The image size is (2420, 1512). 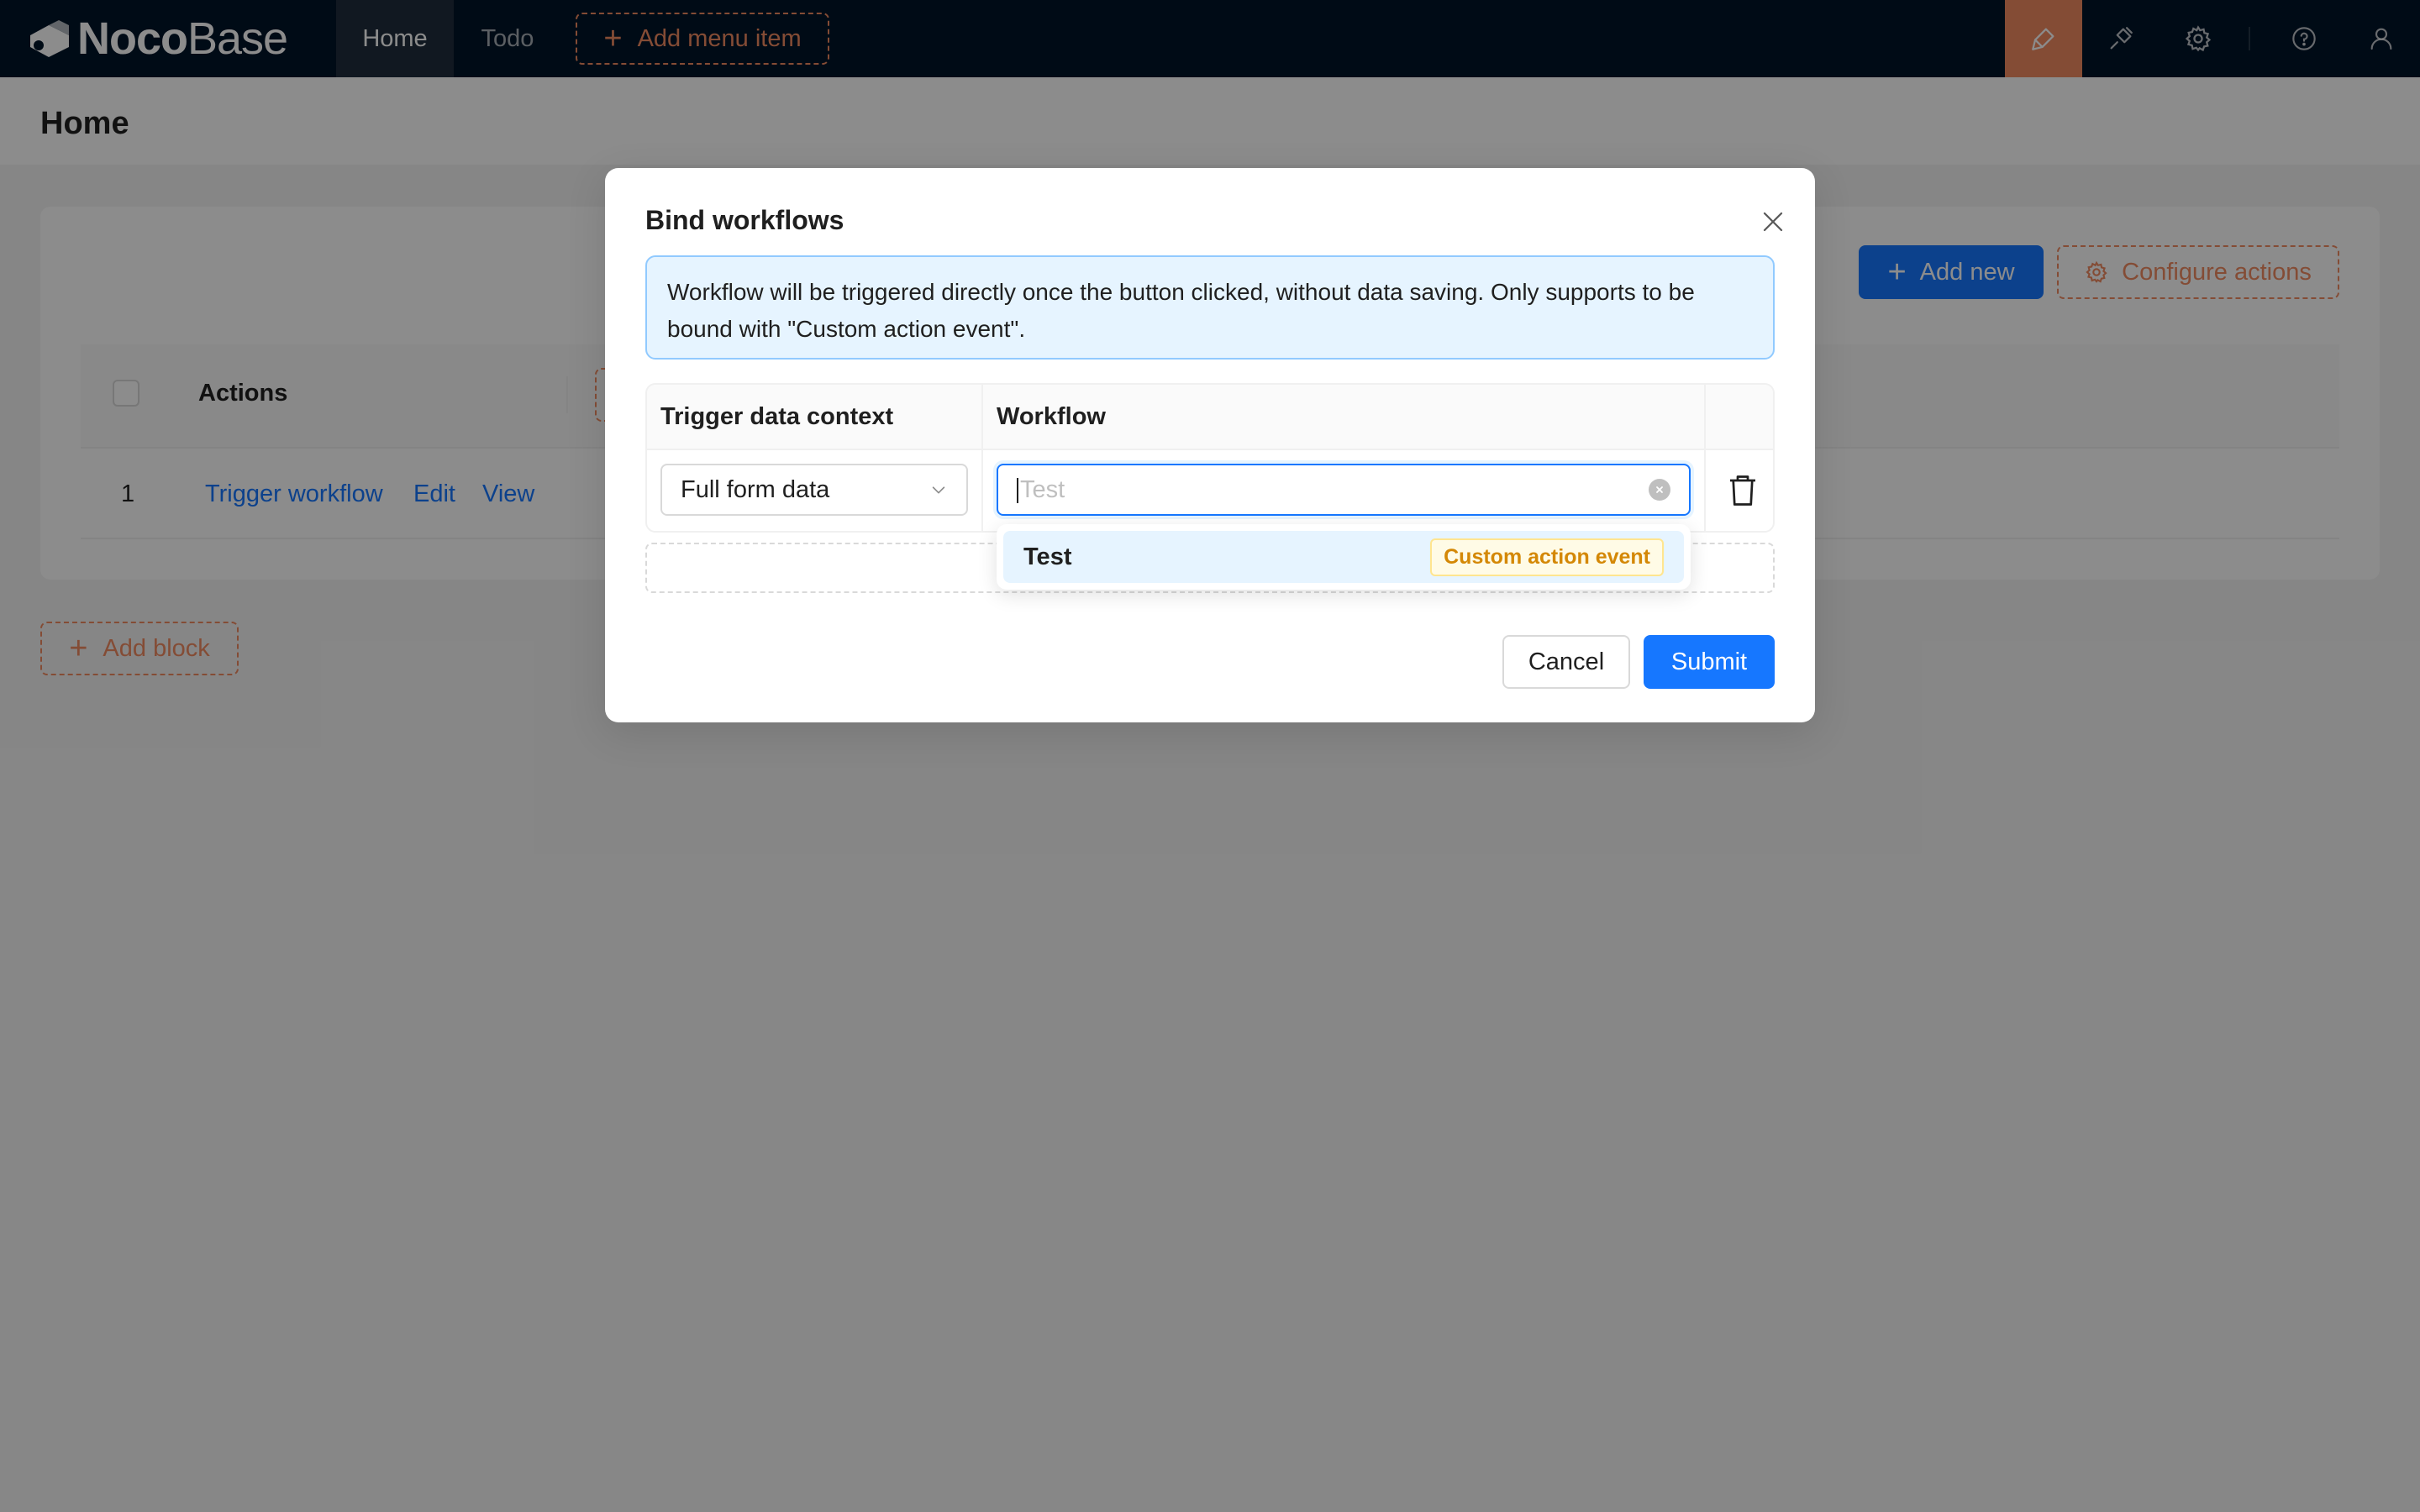 I want to click on delete-icon, so click(x=1743, y=490).